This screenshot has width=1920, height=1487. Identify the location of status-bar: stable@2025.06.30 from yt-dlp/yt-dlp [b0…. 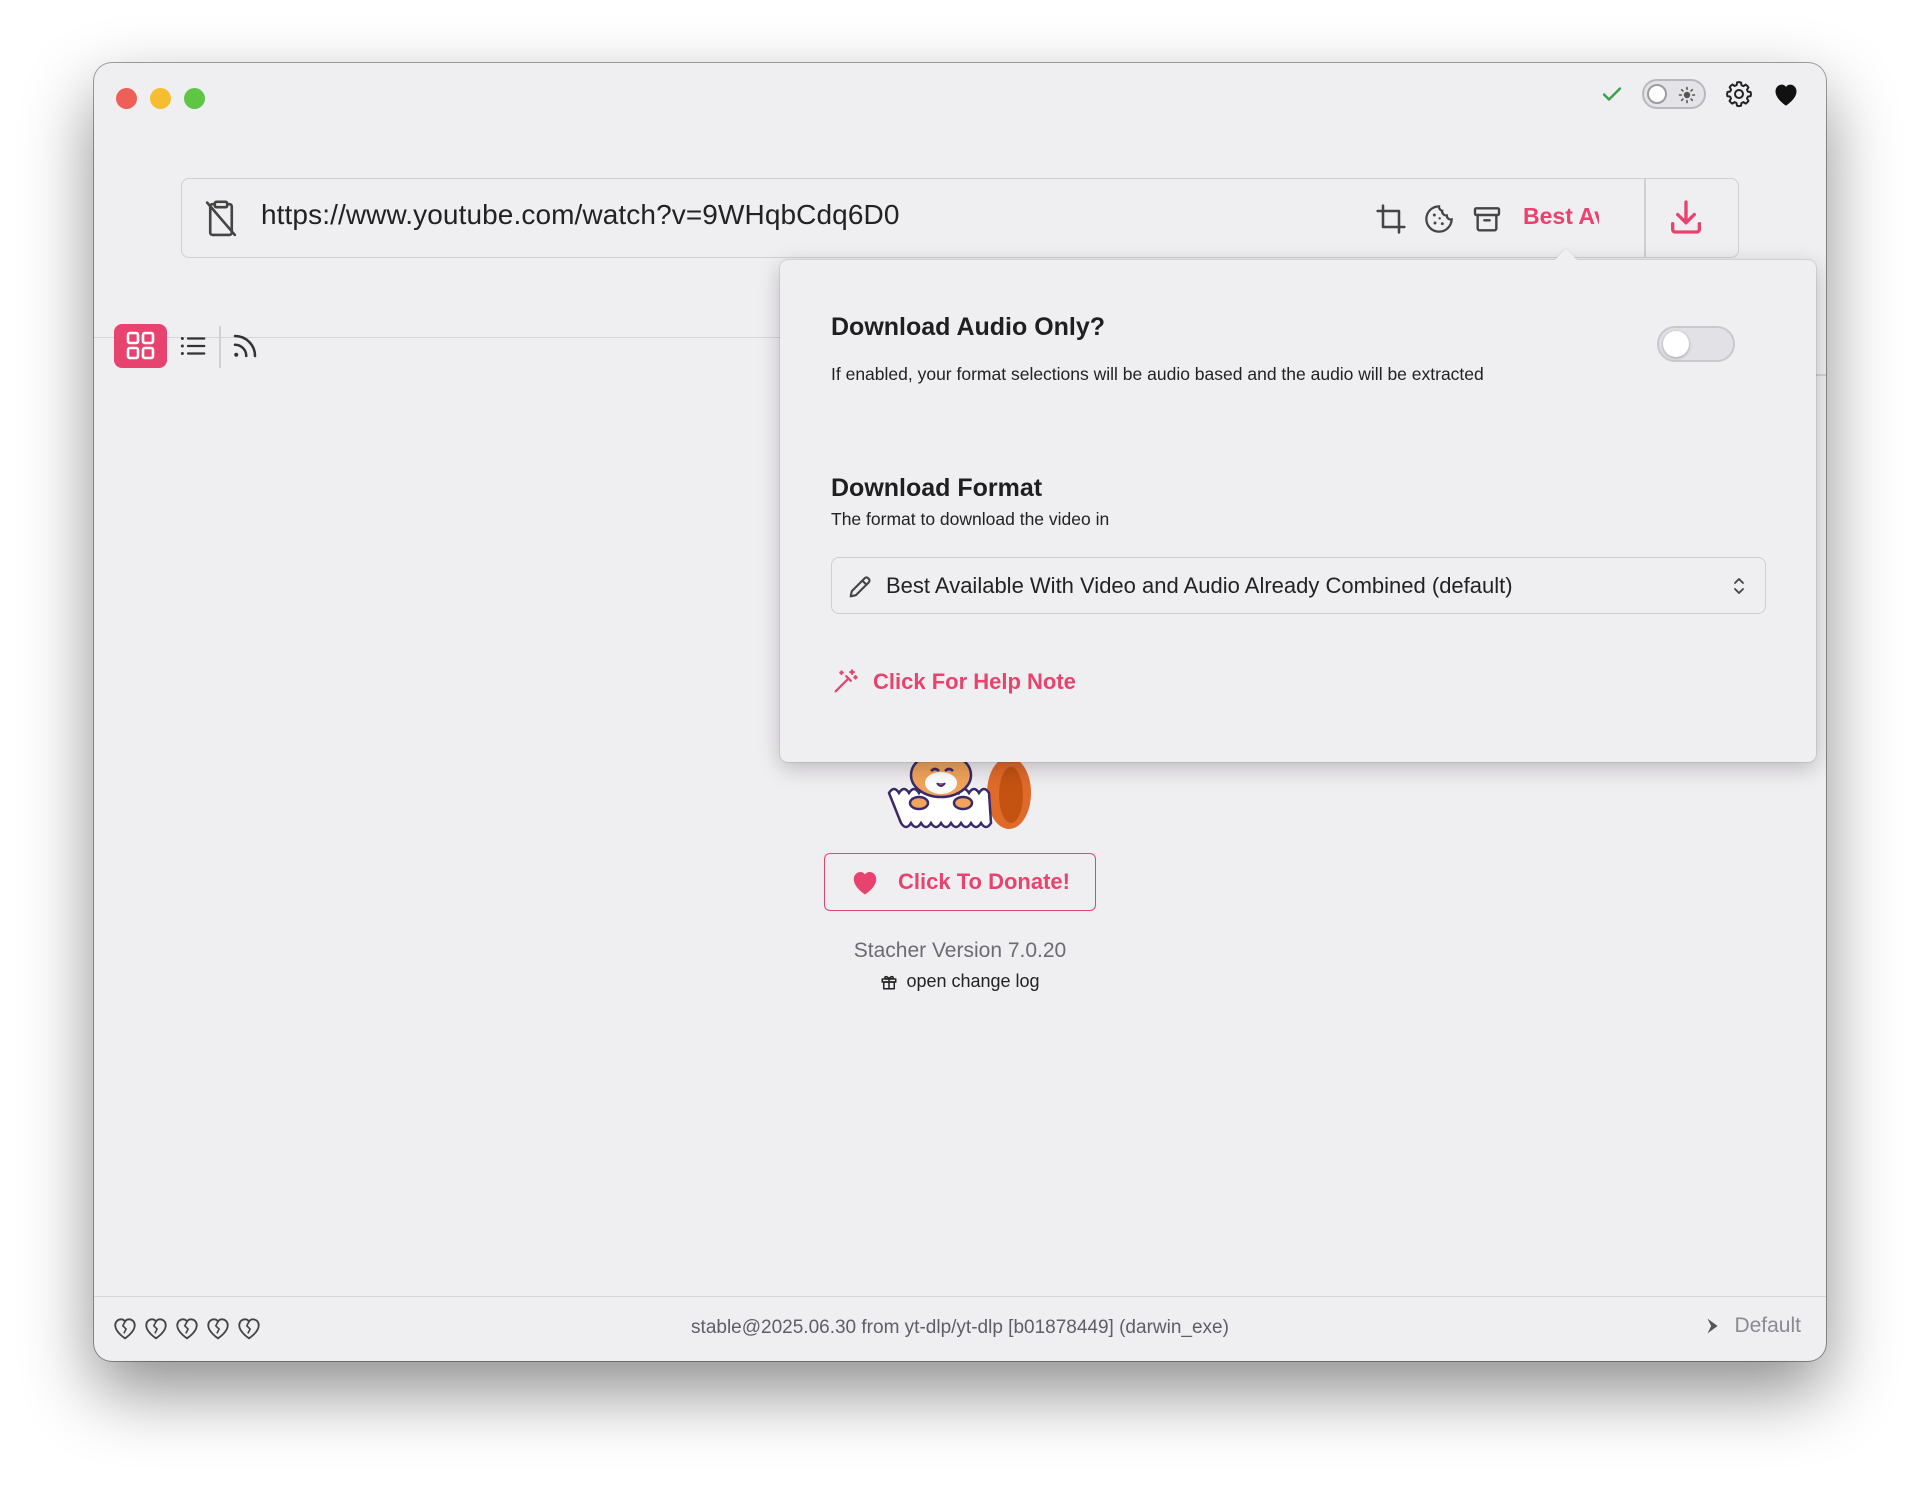
(960, 1328).